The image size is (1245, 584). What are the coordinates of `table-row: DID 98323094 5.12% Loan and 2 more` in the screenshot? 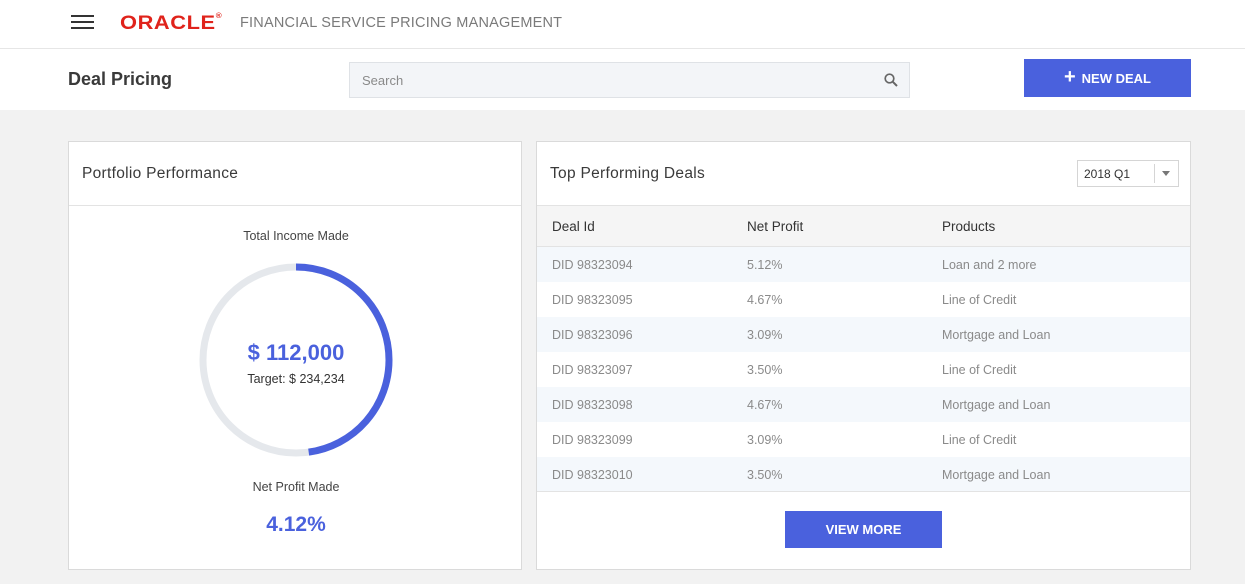 It's located at (863, 264).